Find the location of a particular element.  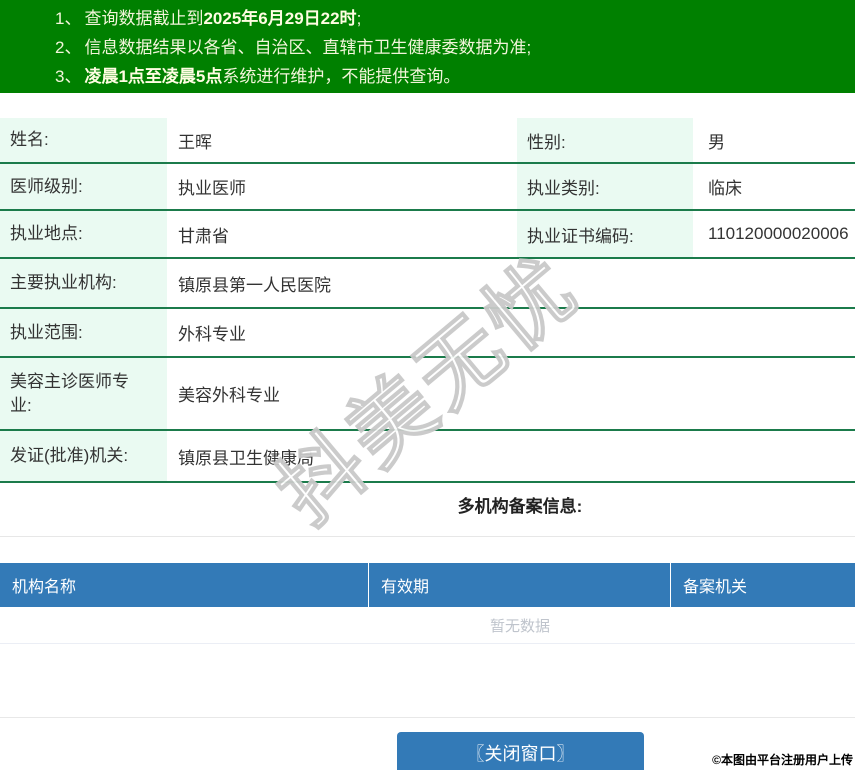

note-bold-text: 2025年6月29日22时 is located at coordinates (280, 18).